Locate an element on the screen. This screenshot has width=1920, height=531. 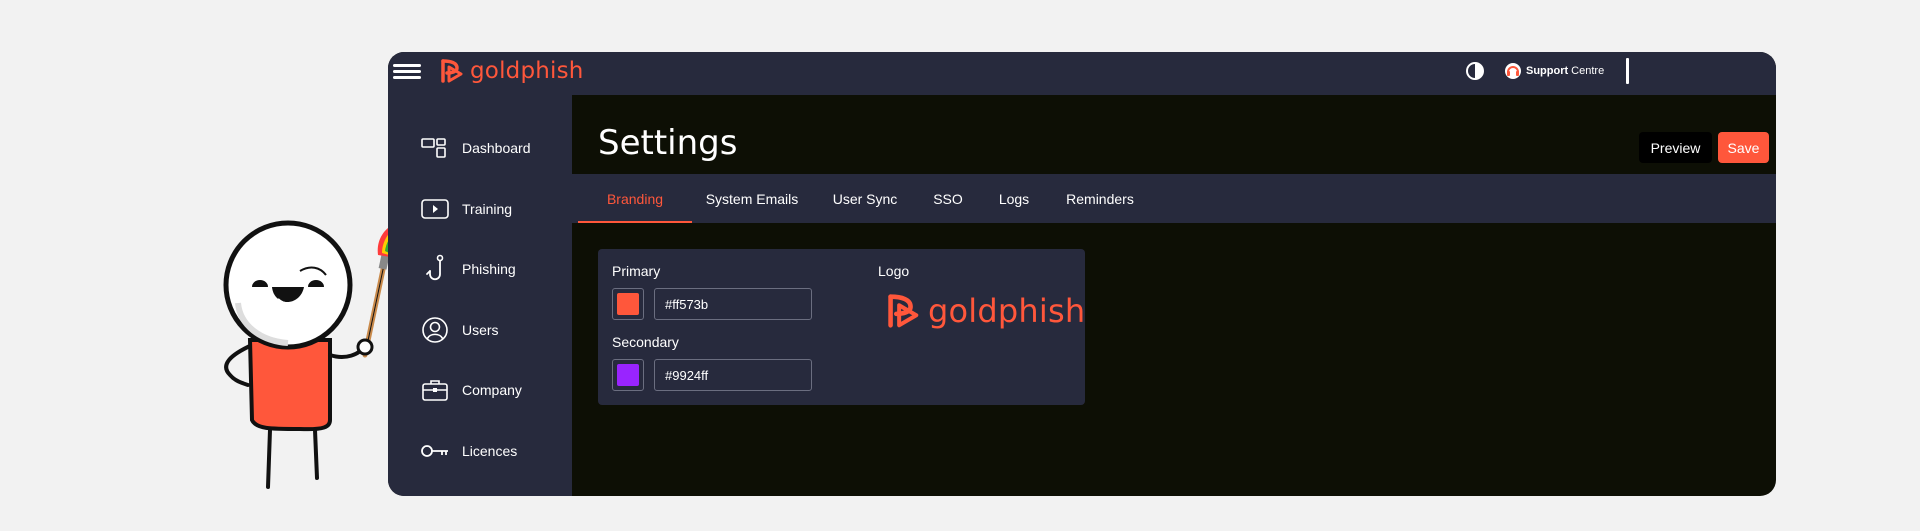
contrast-toggle-icon is located at coordinates (1475, 71).